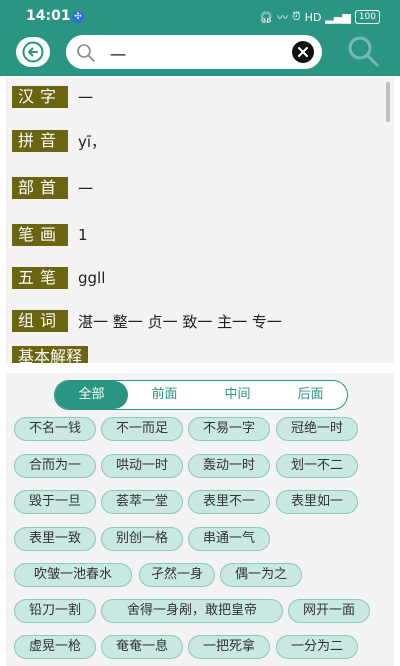  What do you see at coordinates (283, 17) in the screenshot?
I see `vibrate-icon: 〰` at bounding box center [283, 17].